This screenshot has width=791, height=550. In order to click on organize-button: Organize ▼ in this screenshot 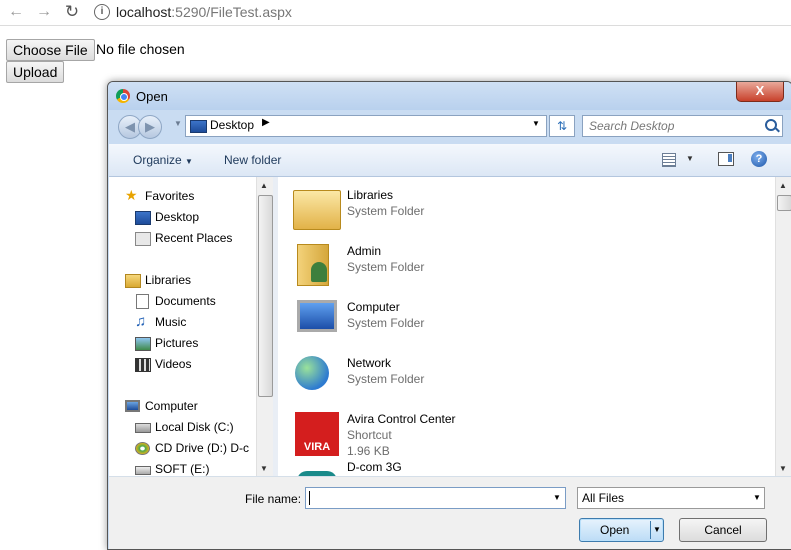, I will do `click(163, 160)`.